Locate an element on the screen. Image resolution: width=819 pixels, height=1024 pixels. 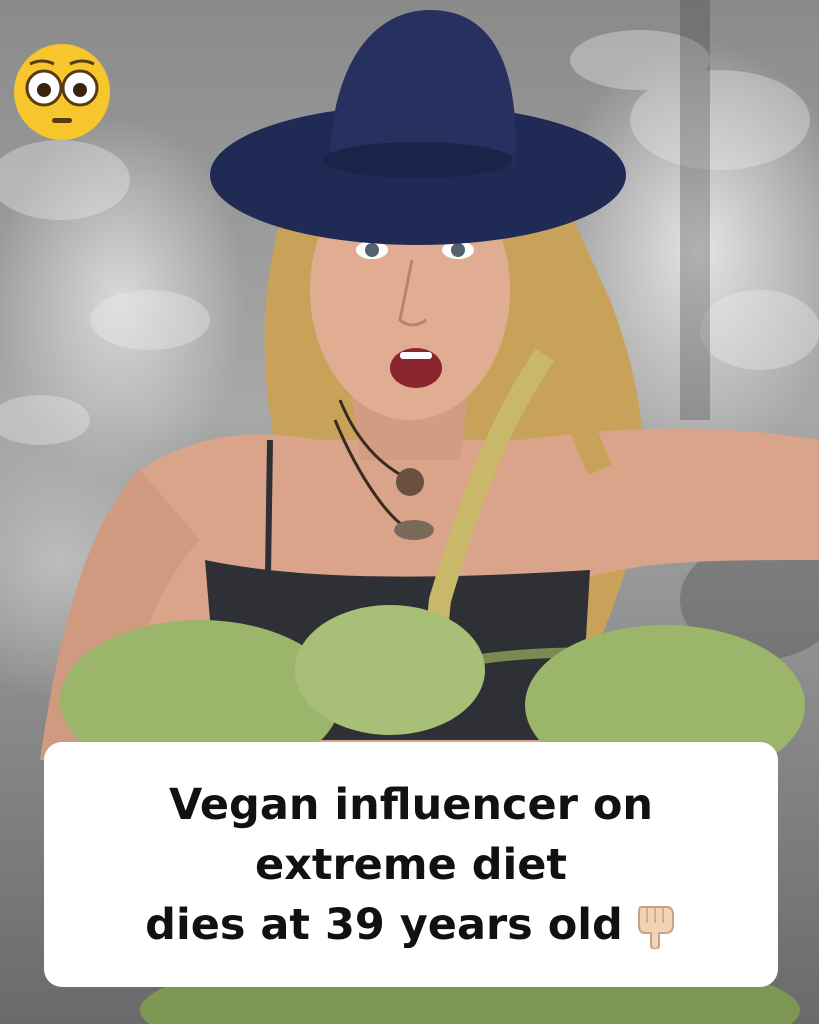
caption-line-3: dies at 39 years old is located at coordinates (384, 924).